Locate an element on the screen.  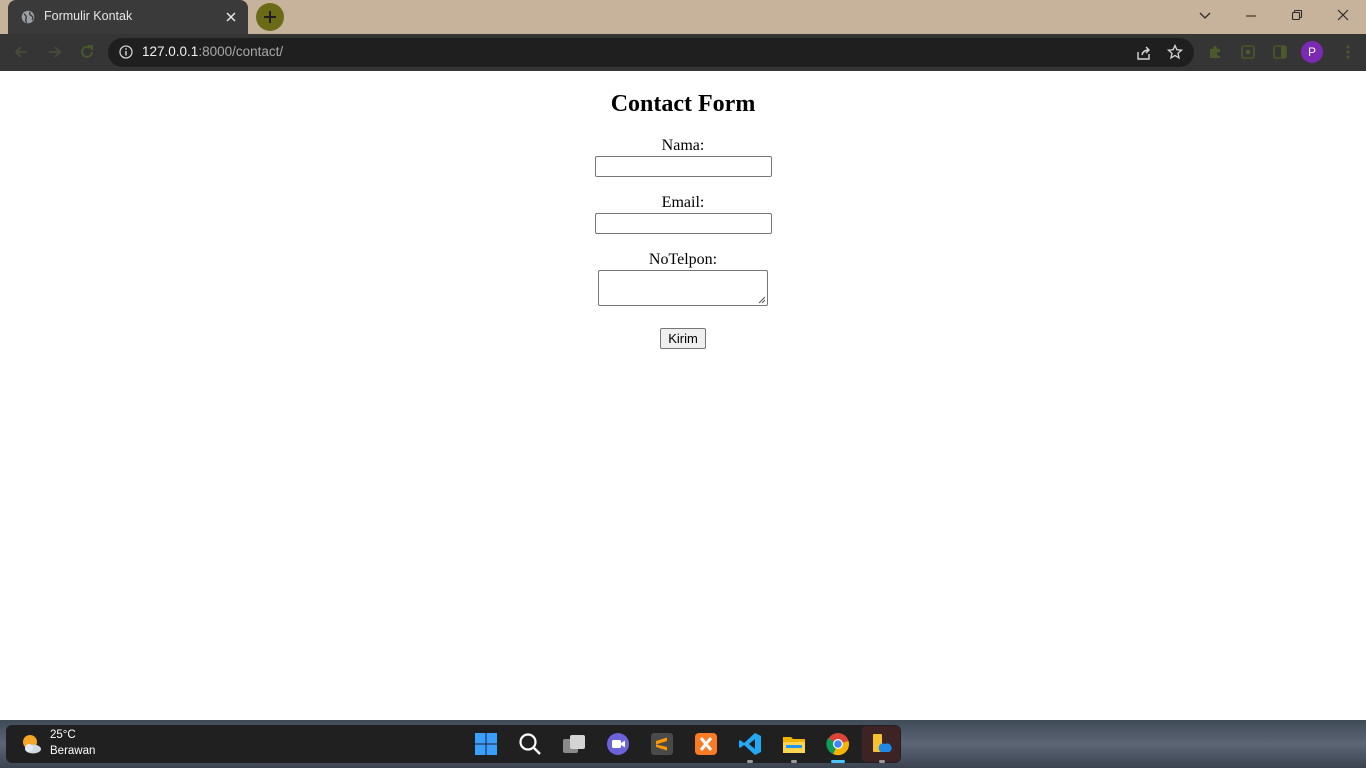
chevron-down-icon is located at coordinates (1205, 15).